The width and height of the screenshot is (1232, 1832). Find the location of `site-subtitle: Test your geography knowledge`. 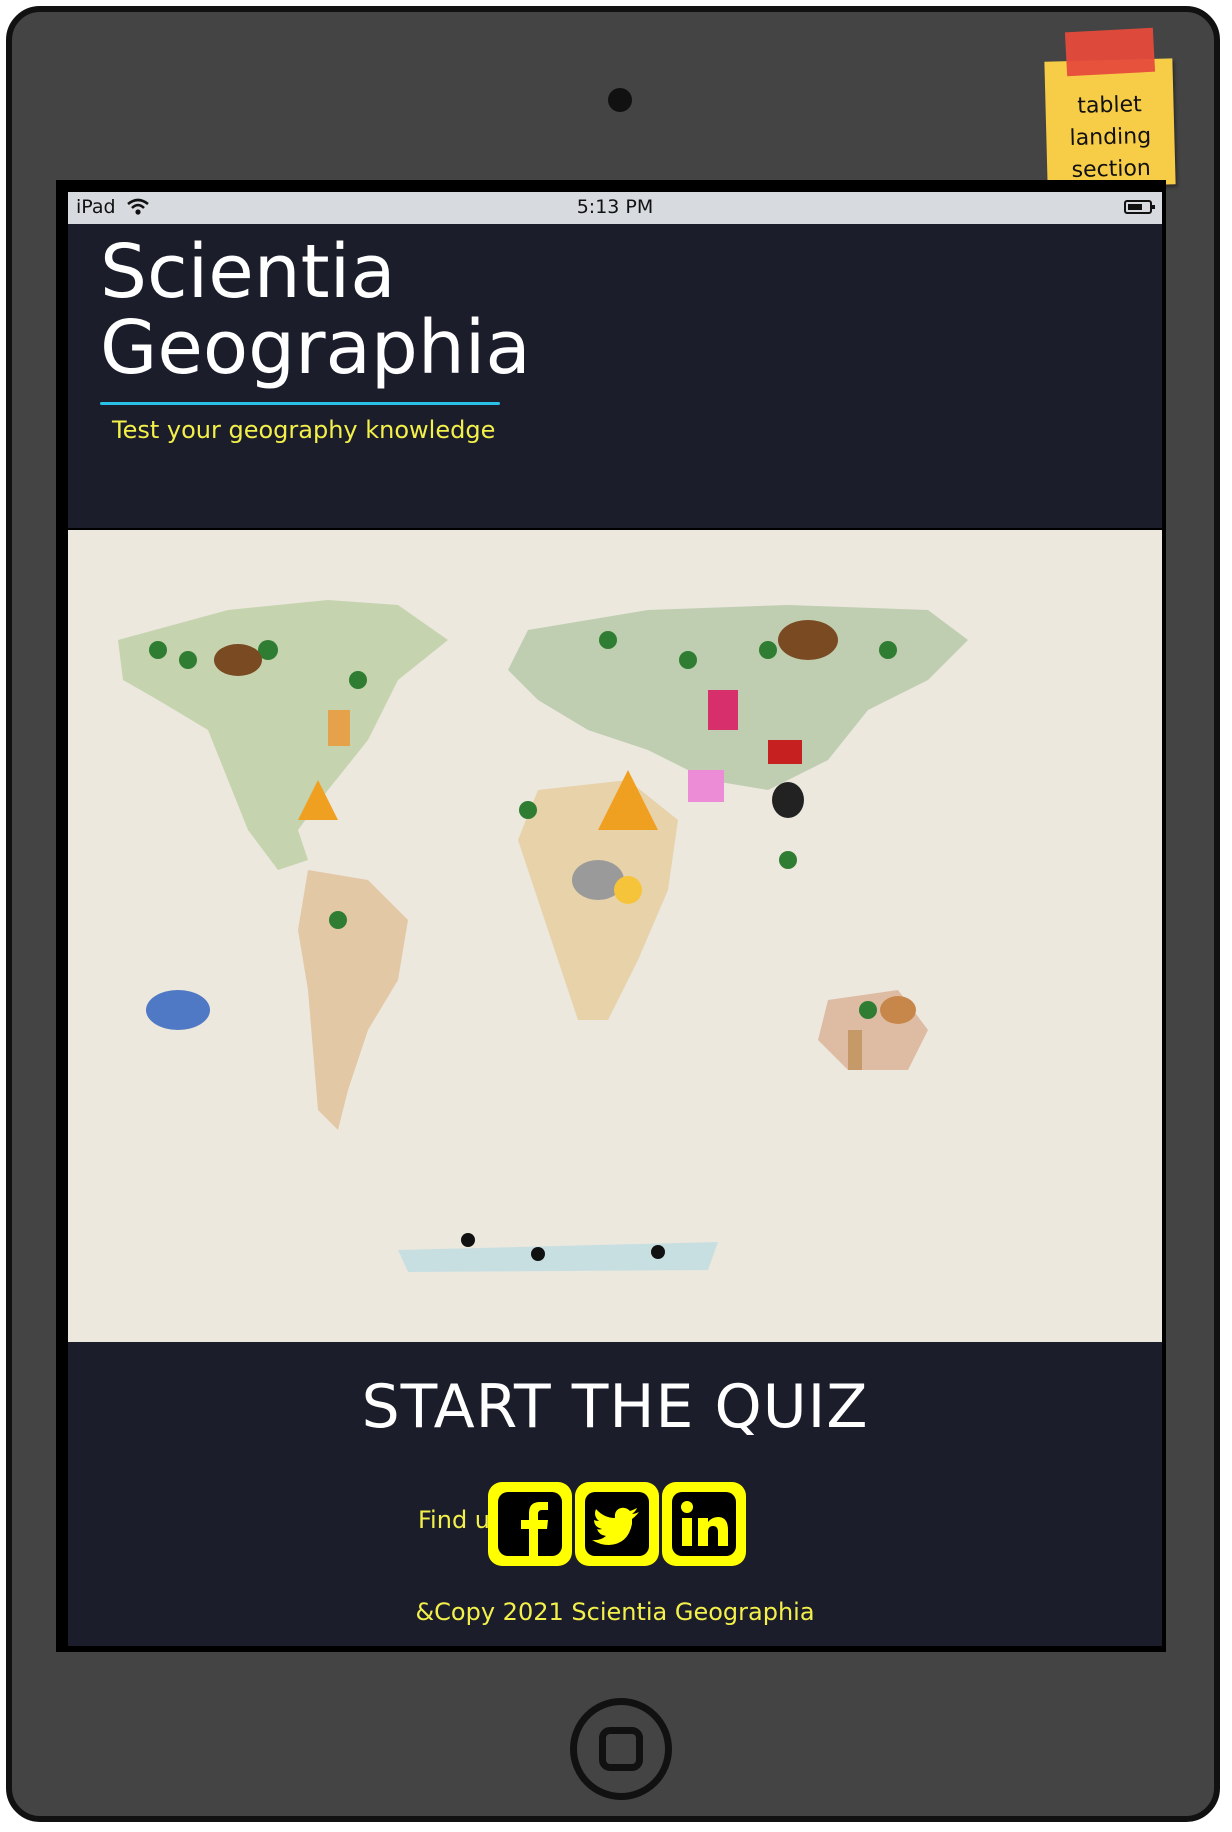

site-subtitle: Test your geography knowledge is located at coordinates (304, 430).